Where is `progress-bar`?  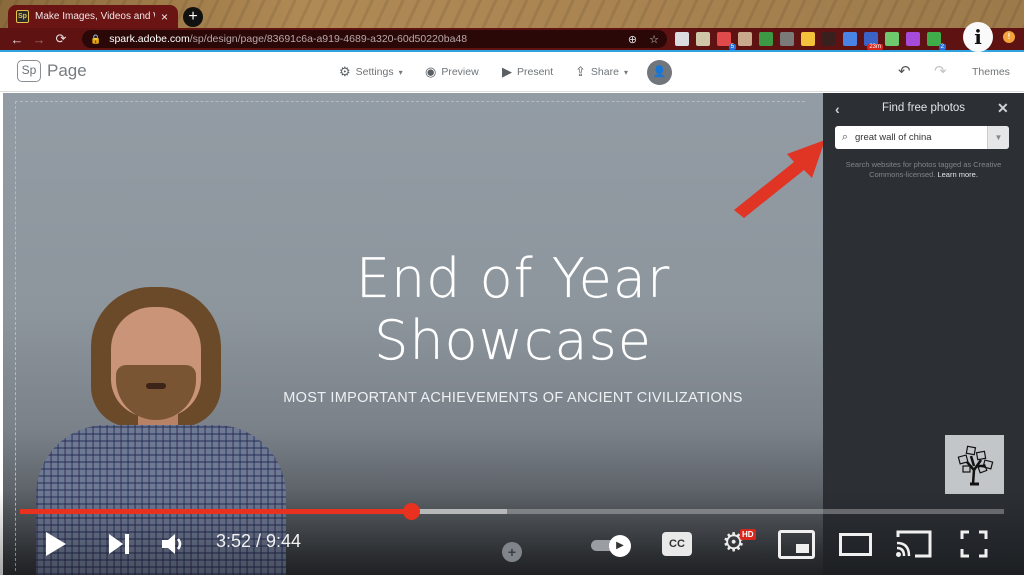 progress-bar is located at coordinates (512, 511).